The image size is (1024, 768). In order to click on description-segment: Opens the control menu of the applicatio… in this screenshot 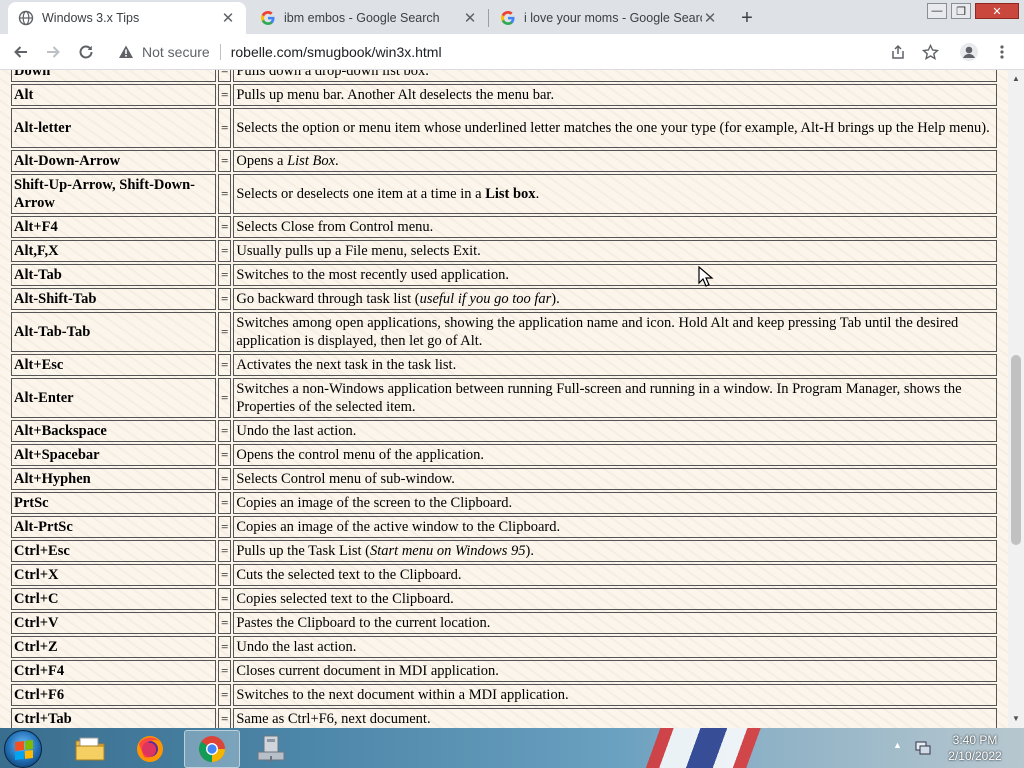, I will do `click(360, 455)`.